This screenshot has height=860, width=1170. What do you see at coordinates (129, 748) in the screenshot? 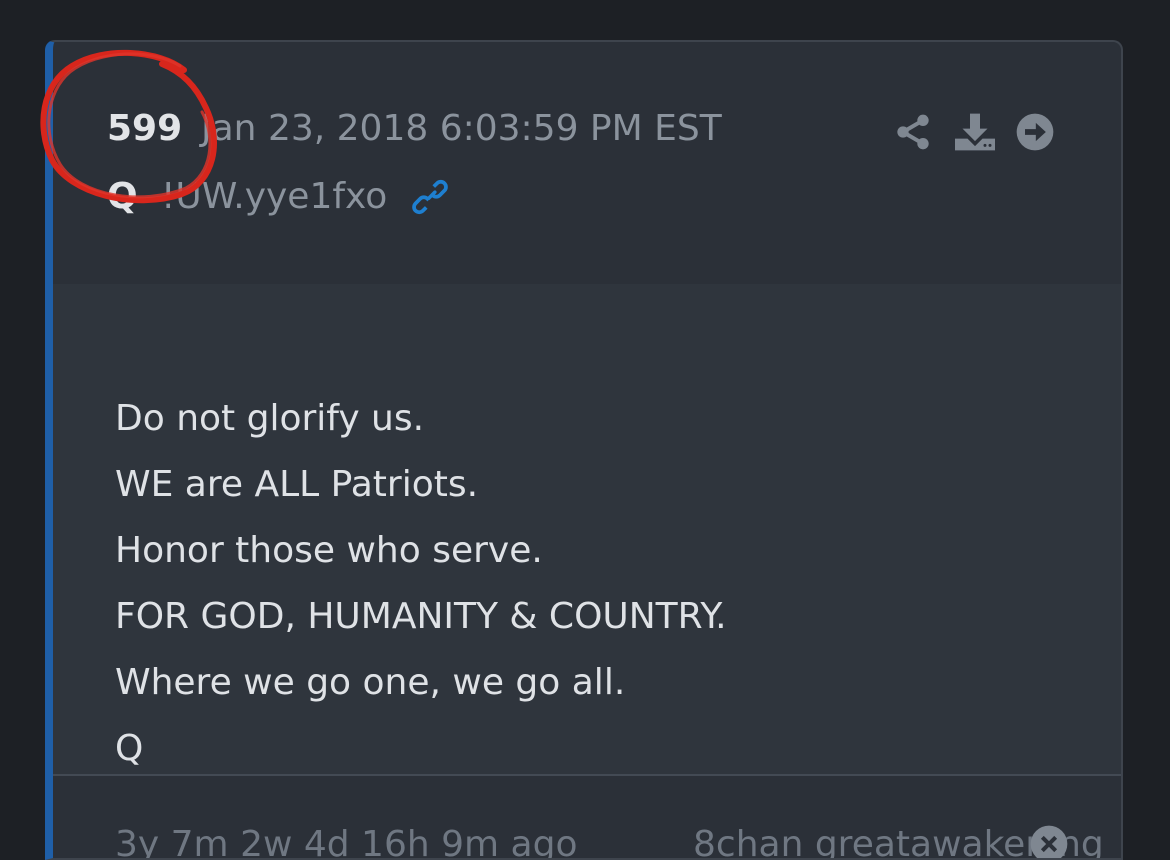
I see `message-line: Q` at bounding box center [129, 748].